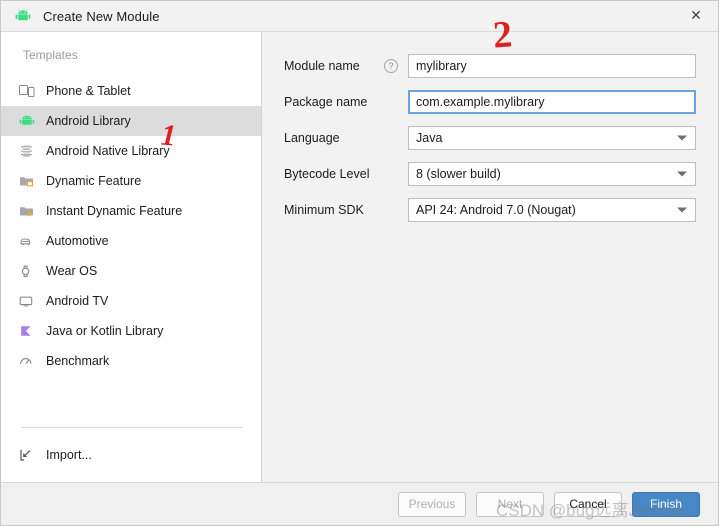 The height and width of the screenshot is (526, 719). What do you see at coordinates (322, 66) in the screenshot?
I see `module-name-label: Module name` at bounding box center [322, 66].